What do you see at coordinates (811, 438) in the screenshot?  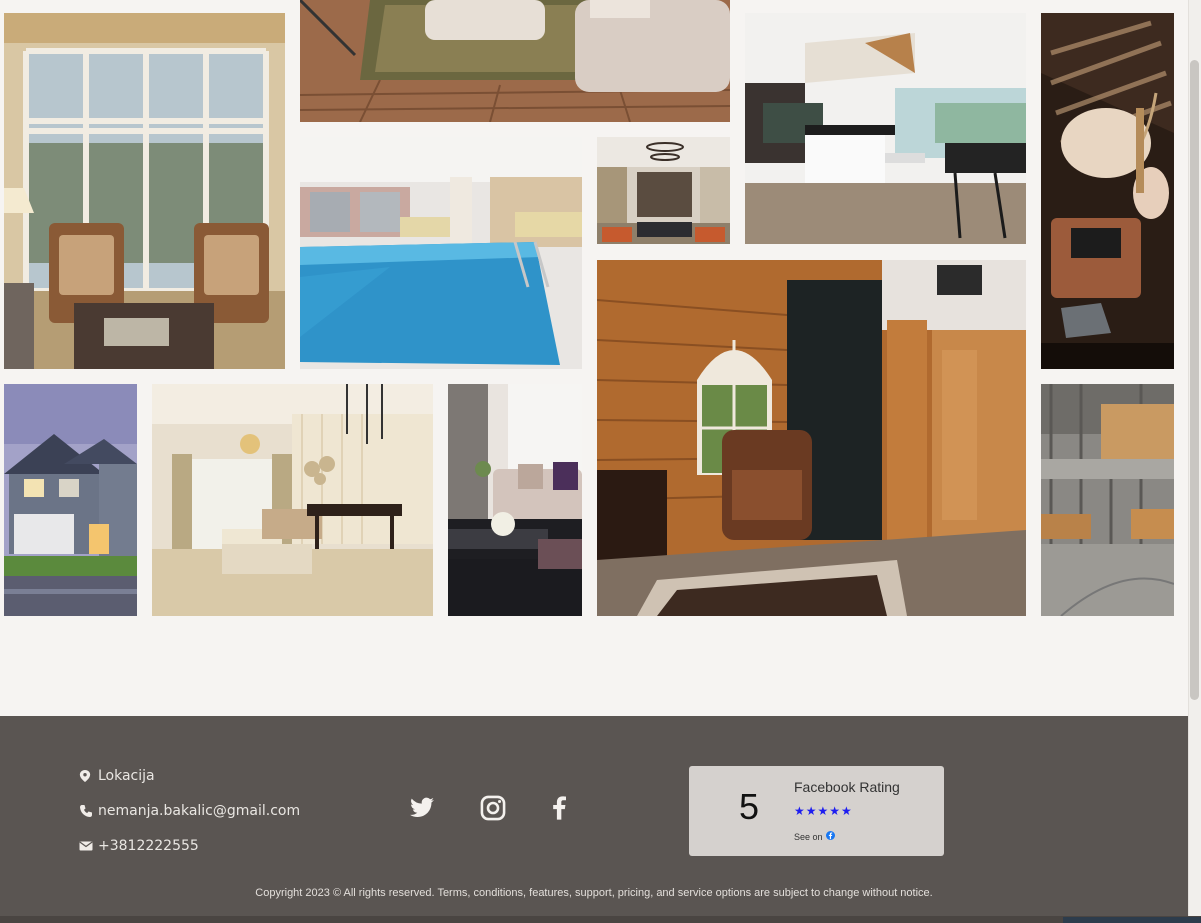 I see `gallery-image-wood-room-armchair` at bounding box center [811, 438].